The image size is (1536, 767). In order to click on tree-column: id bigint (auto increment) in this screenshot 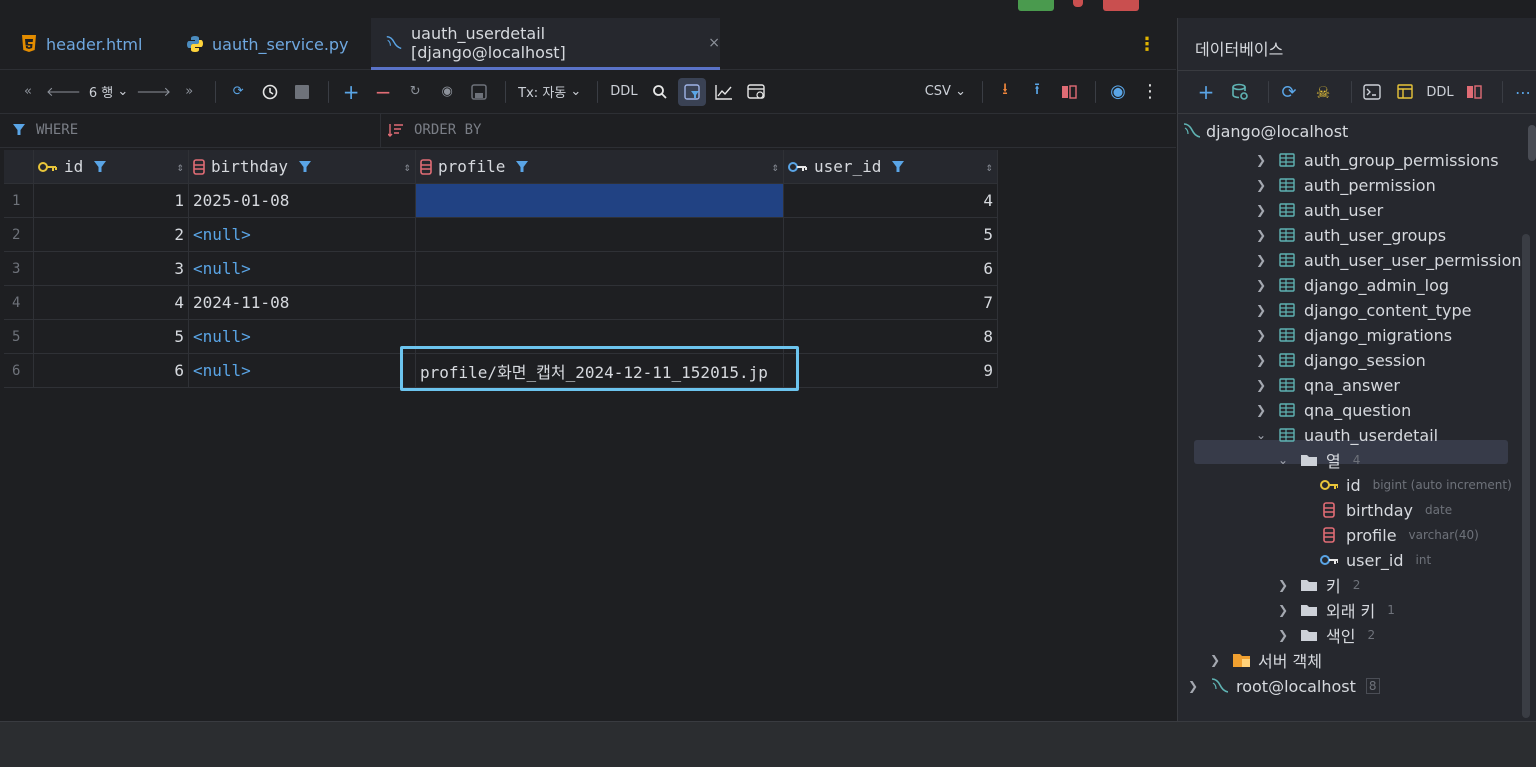, I will do `click(1415, 485)`.